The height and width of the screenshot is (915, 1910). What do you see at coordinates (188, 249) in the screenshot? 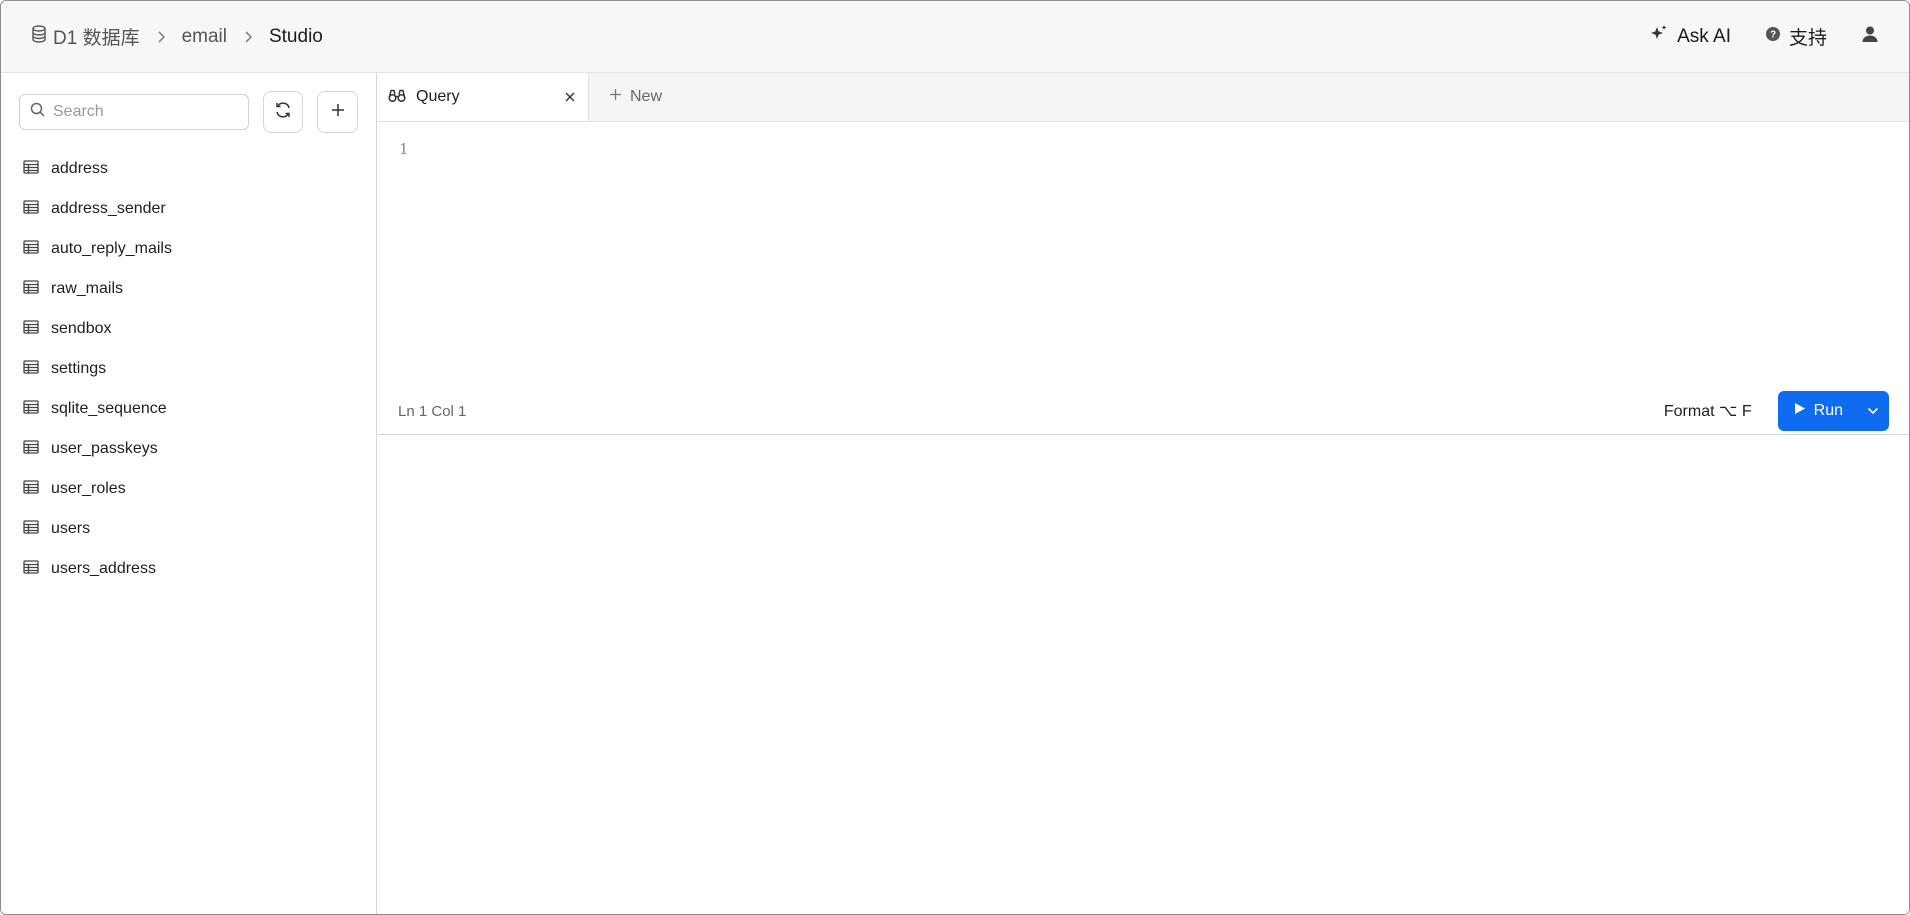
I see `table-list-item: auto_reply_mails` at bounding box center [188, 249].